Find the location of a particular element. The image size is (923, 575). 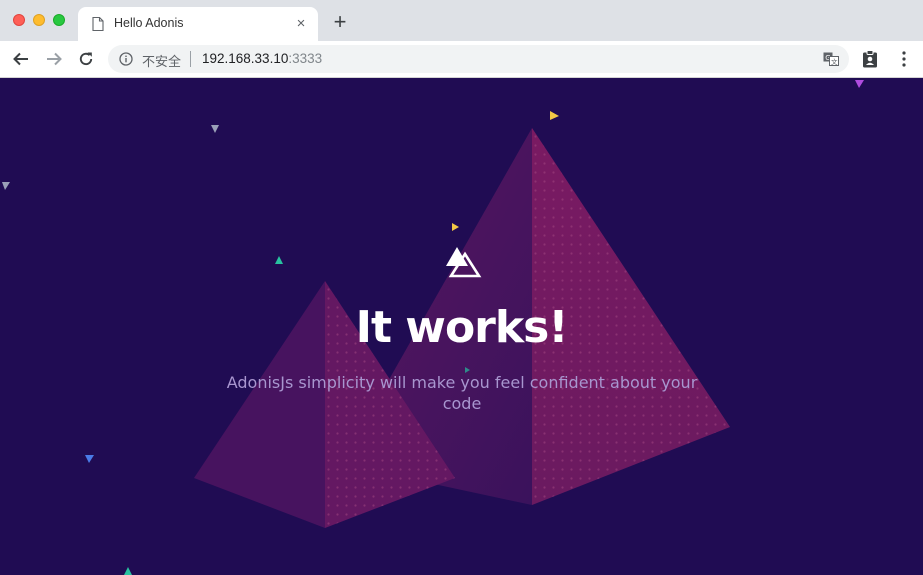

document-icon is located at coordinates (98, 24).